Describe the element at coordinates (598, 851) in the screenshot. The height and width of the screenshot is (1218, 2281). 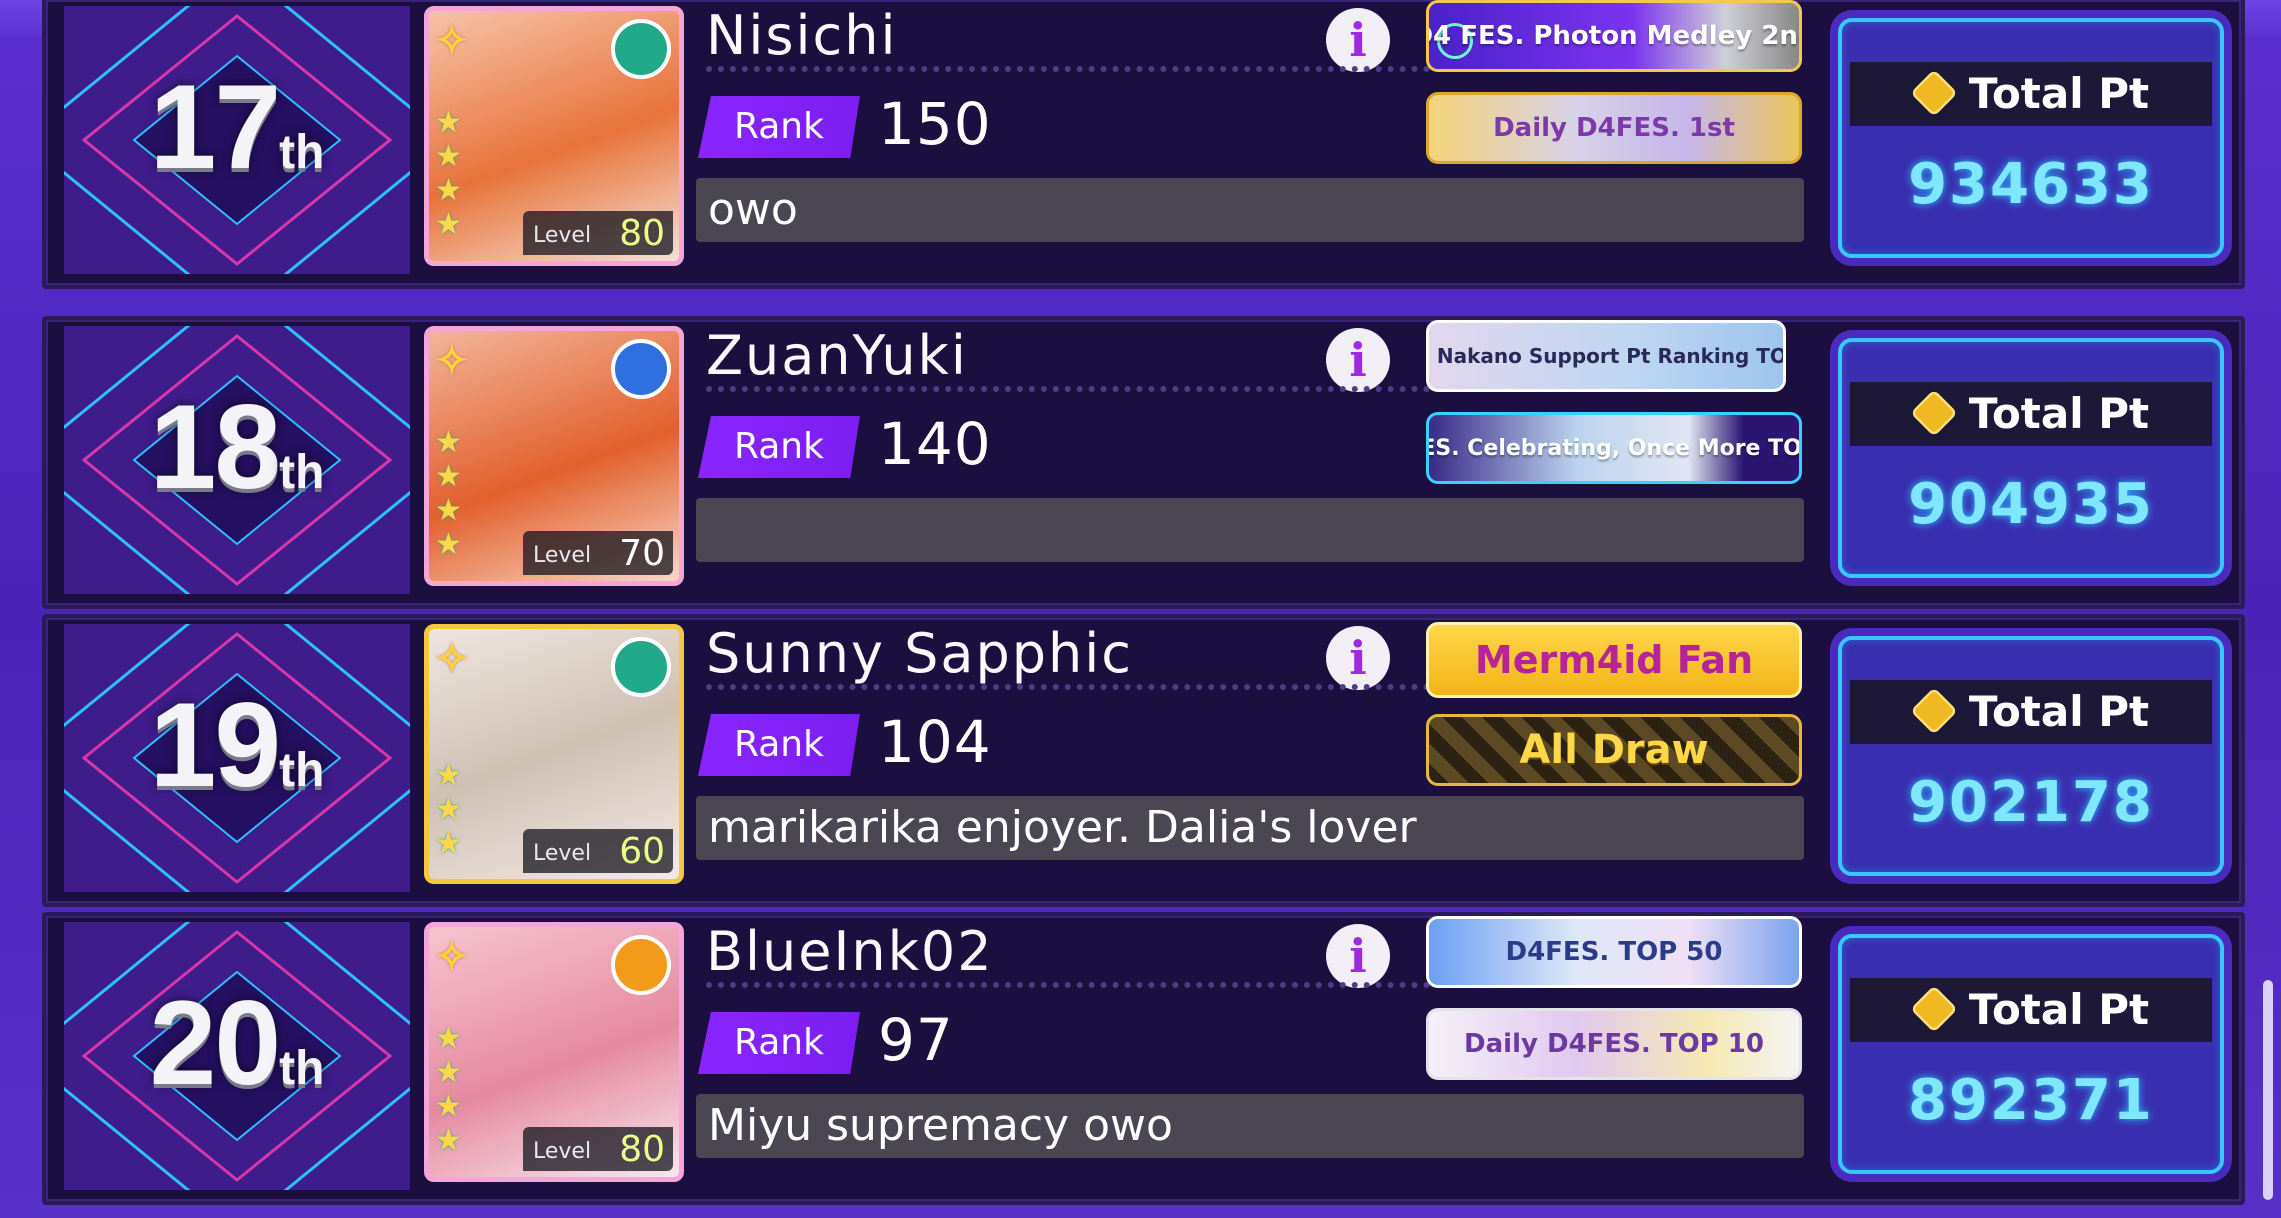
I see `card-level: Level 60` at that location.